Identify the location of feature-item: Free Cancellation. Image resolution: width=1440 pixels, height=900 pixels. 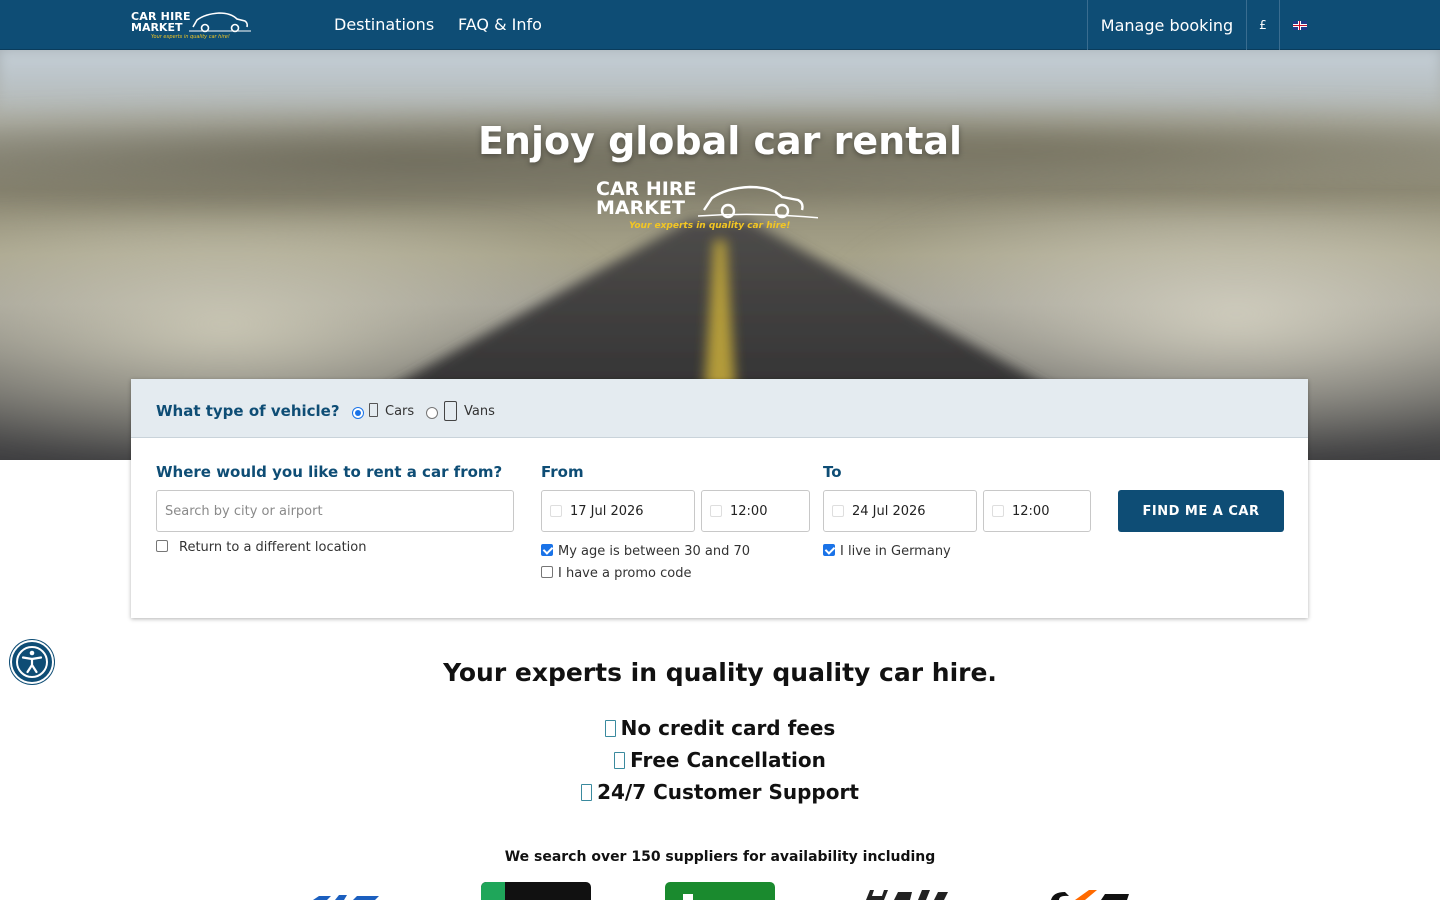
(720, 760).